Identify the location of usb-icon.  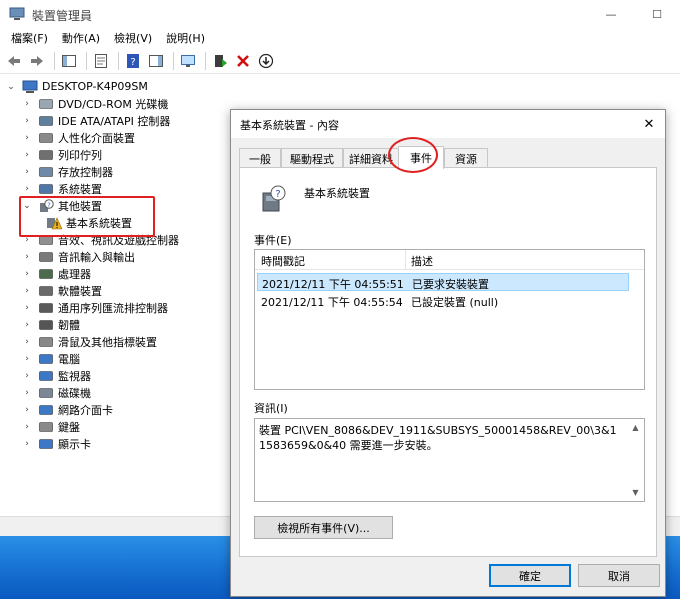
(46, 308).